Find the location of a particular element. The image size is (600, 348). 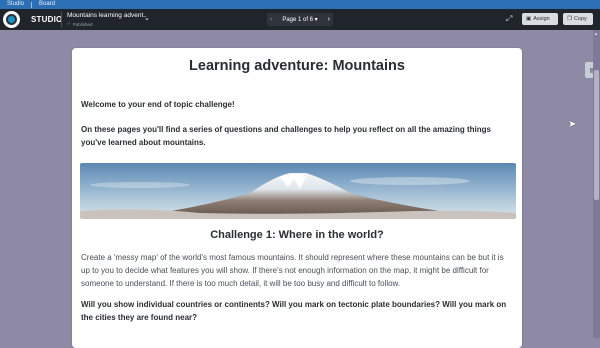

page-selector: ‹ Page 1 of 6 ▾ › is located at coordinates (300, 19).